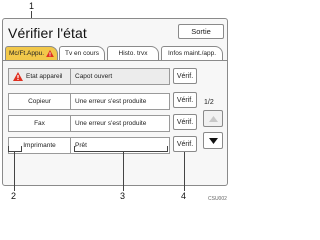 The width and height of the screenshot is (320, 240). What do you see at coordinates (121, 151) in the screenshot?
I see `callout-3-bracket` at bounding box center [121, 151].